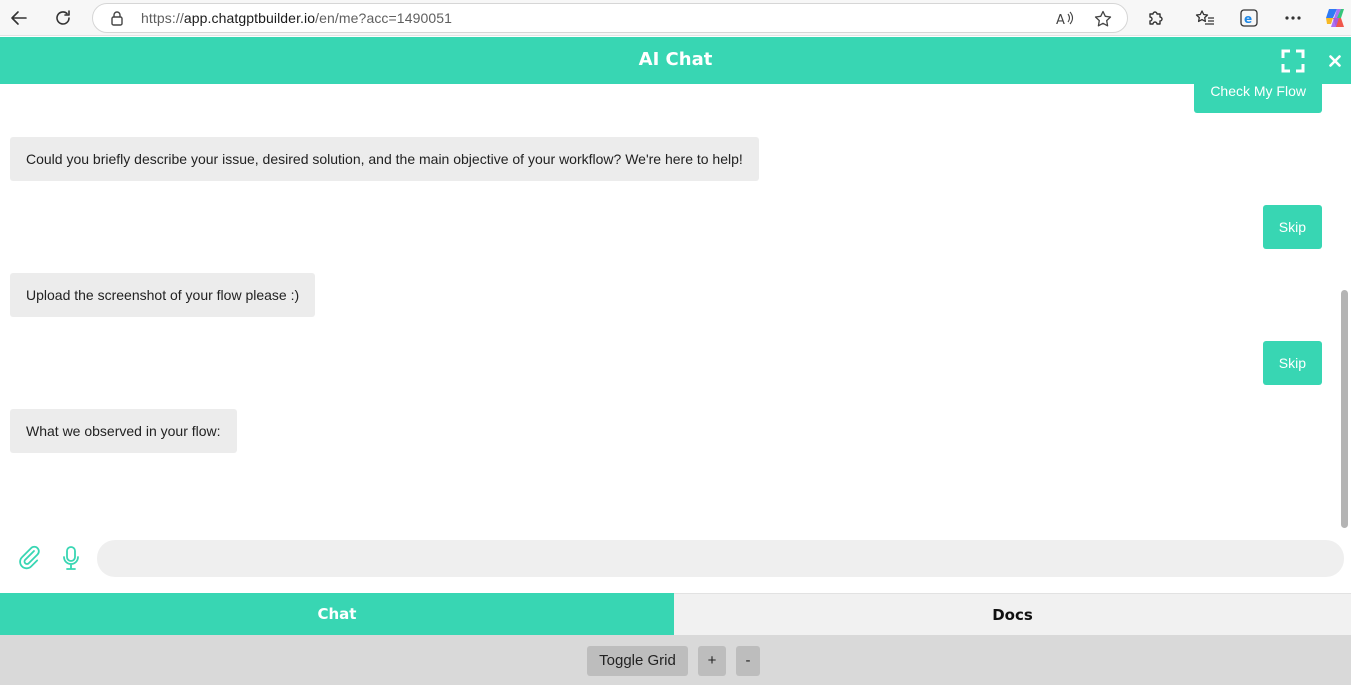 The width and height of the screenshot is (1351, 685). What do you see at coordinates (1258, 98) in the screenshot?
I see `quick-reply-button: Check My Flow` at bounding box center [1258, 98].